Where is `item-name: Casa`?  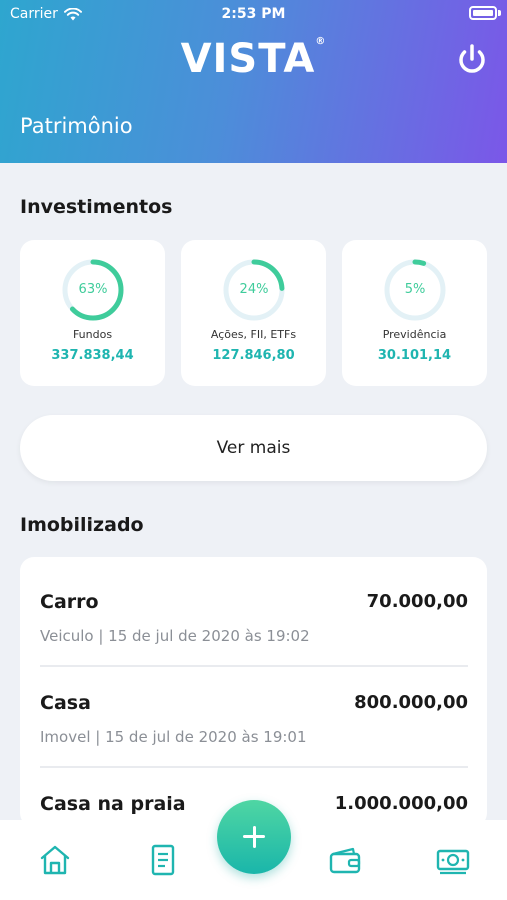
item-name: Casa is located at coordinates (65, 703).